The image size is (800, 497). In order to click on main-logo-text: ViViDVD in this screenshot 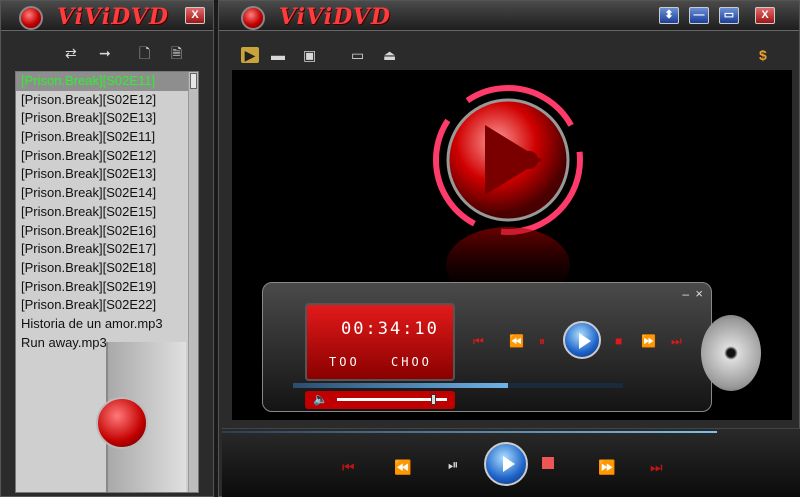, I will do `click(335, 17)`.